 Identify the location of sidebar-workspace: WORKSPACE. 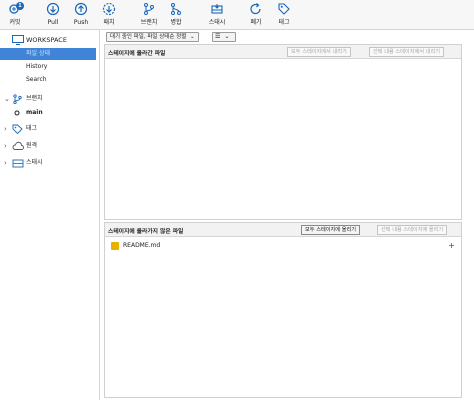
(50, 40).